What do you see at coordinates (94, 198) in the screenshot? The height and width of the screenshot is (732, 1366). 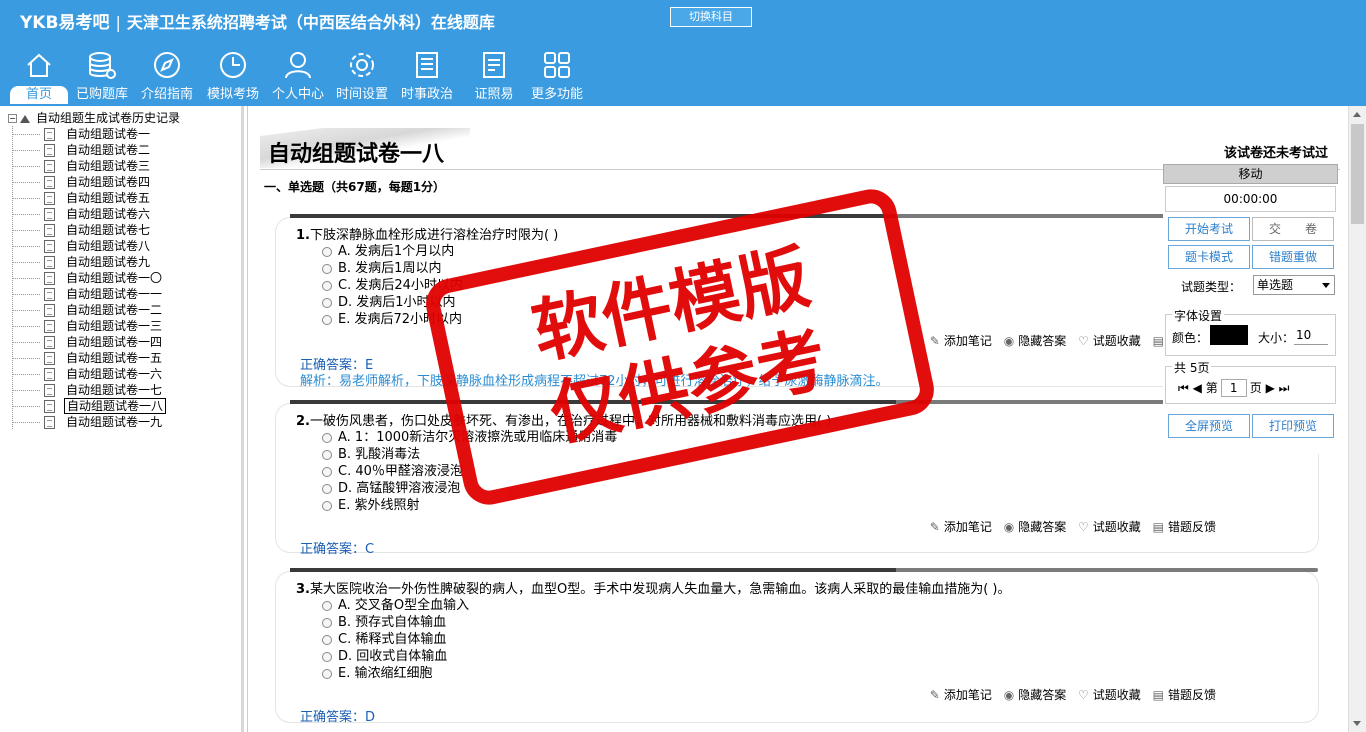 I see `tree-item: 自动组题试卷五` at bounding box center [94, 198].